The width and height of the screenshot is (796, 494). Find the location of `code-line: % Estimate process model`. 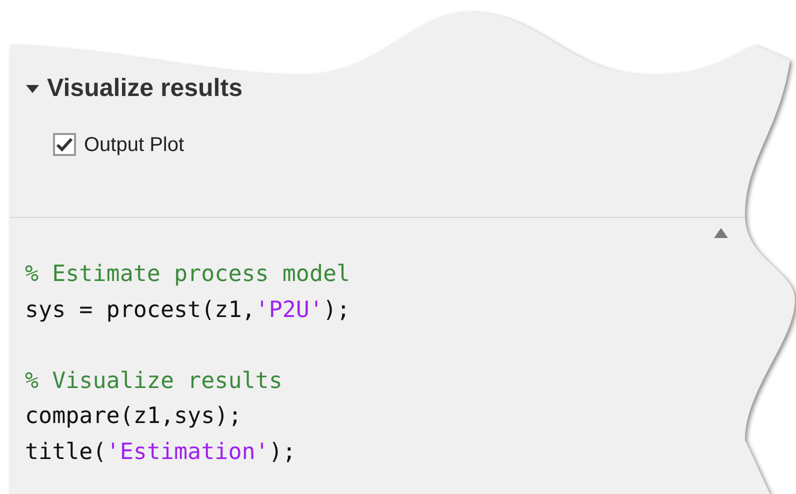

code-line: % Estimate process model is located at coordinates (188, 274).